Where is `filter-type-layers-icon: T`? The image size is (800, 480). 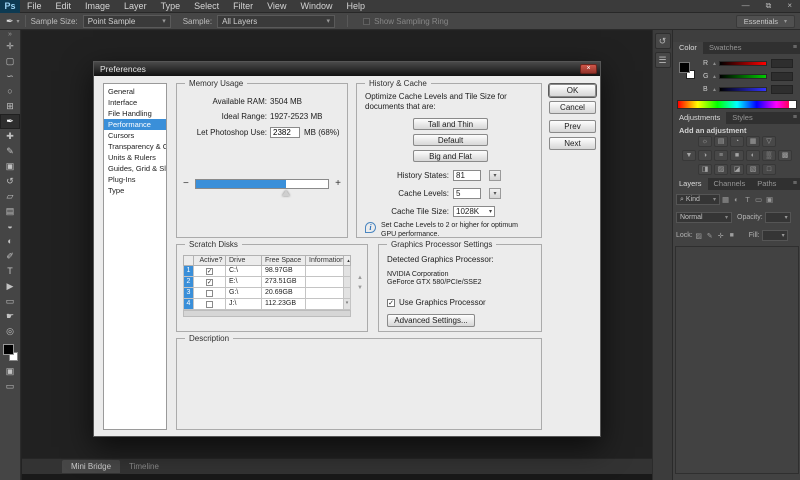
filter-type-layers-icon: T is located at coordinates (747, 199).